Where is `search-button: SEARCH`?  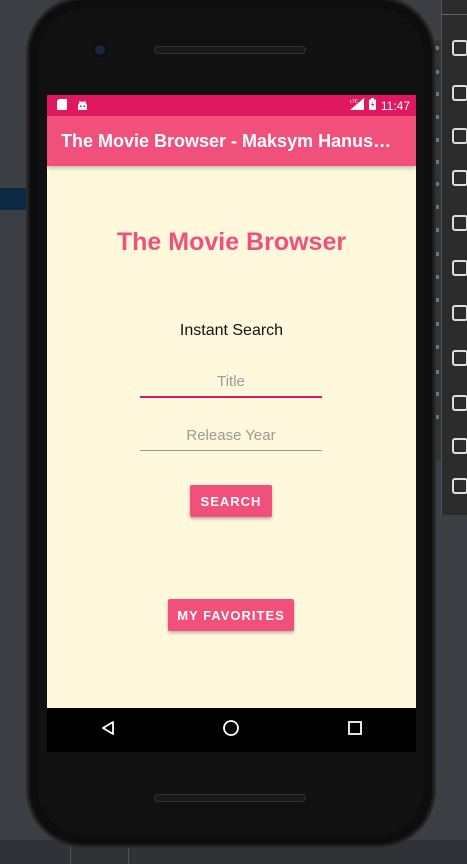 search-button: SEARCH is located at coordinates (231, 501).